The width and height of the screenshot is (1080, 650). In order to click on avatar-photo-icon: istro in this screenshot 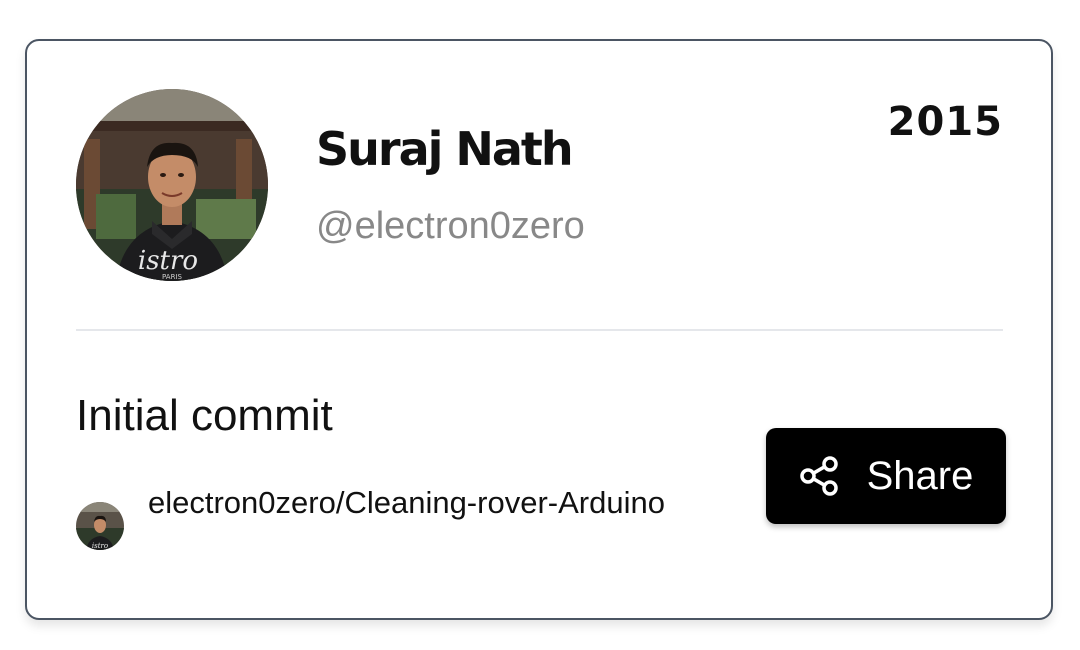, I will do `click(100, 526)`.